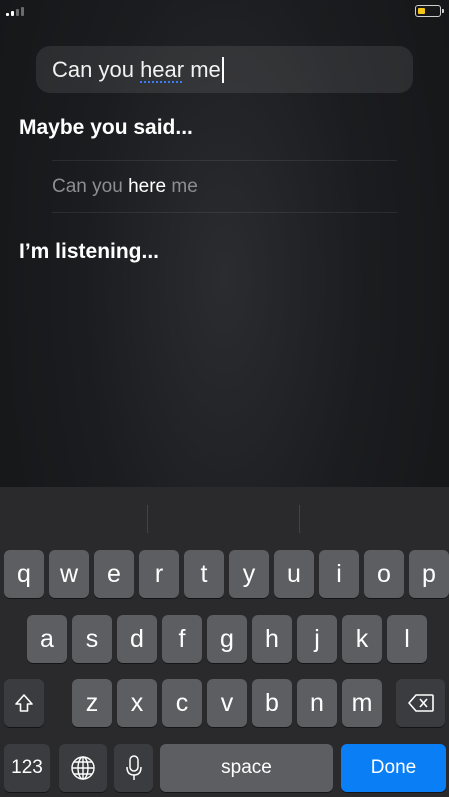 The height and width of the screenshot is (797, 449). I want to click on key-b: b, so click(272, 703).